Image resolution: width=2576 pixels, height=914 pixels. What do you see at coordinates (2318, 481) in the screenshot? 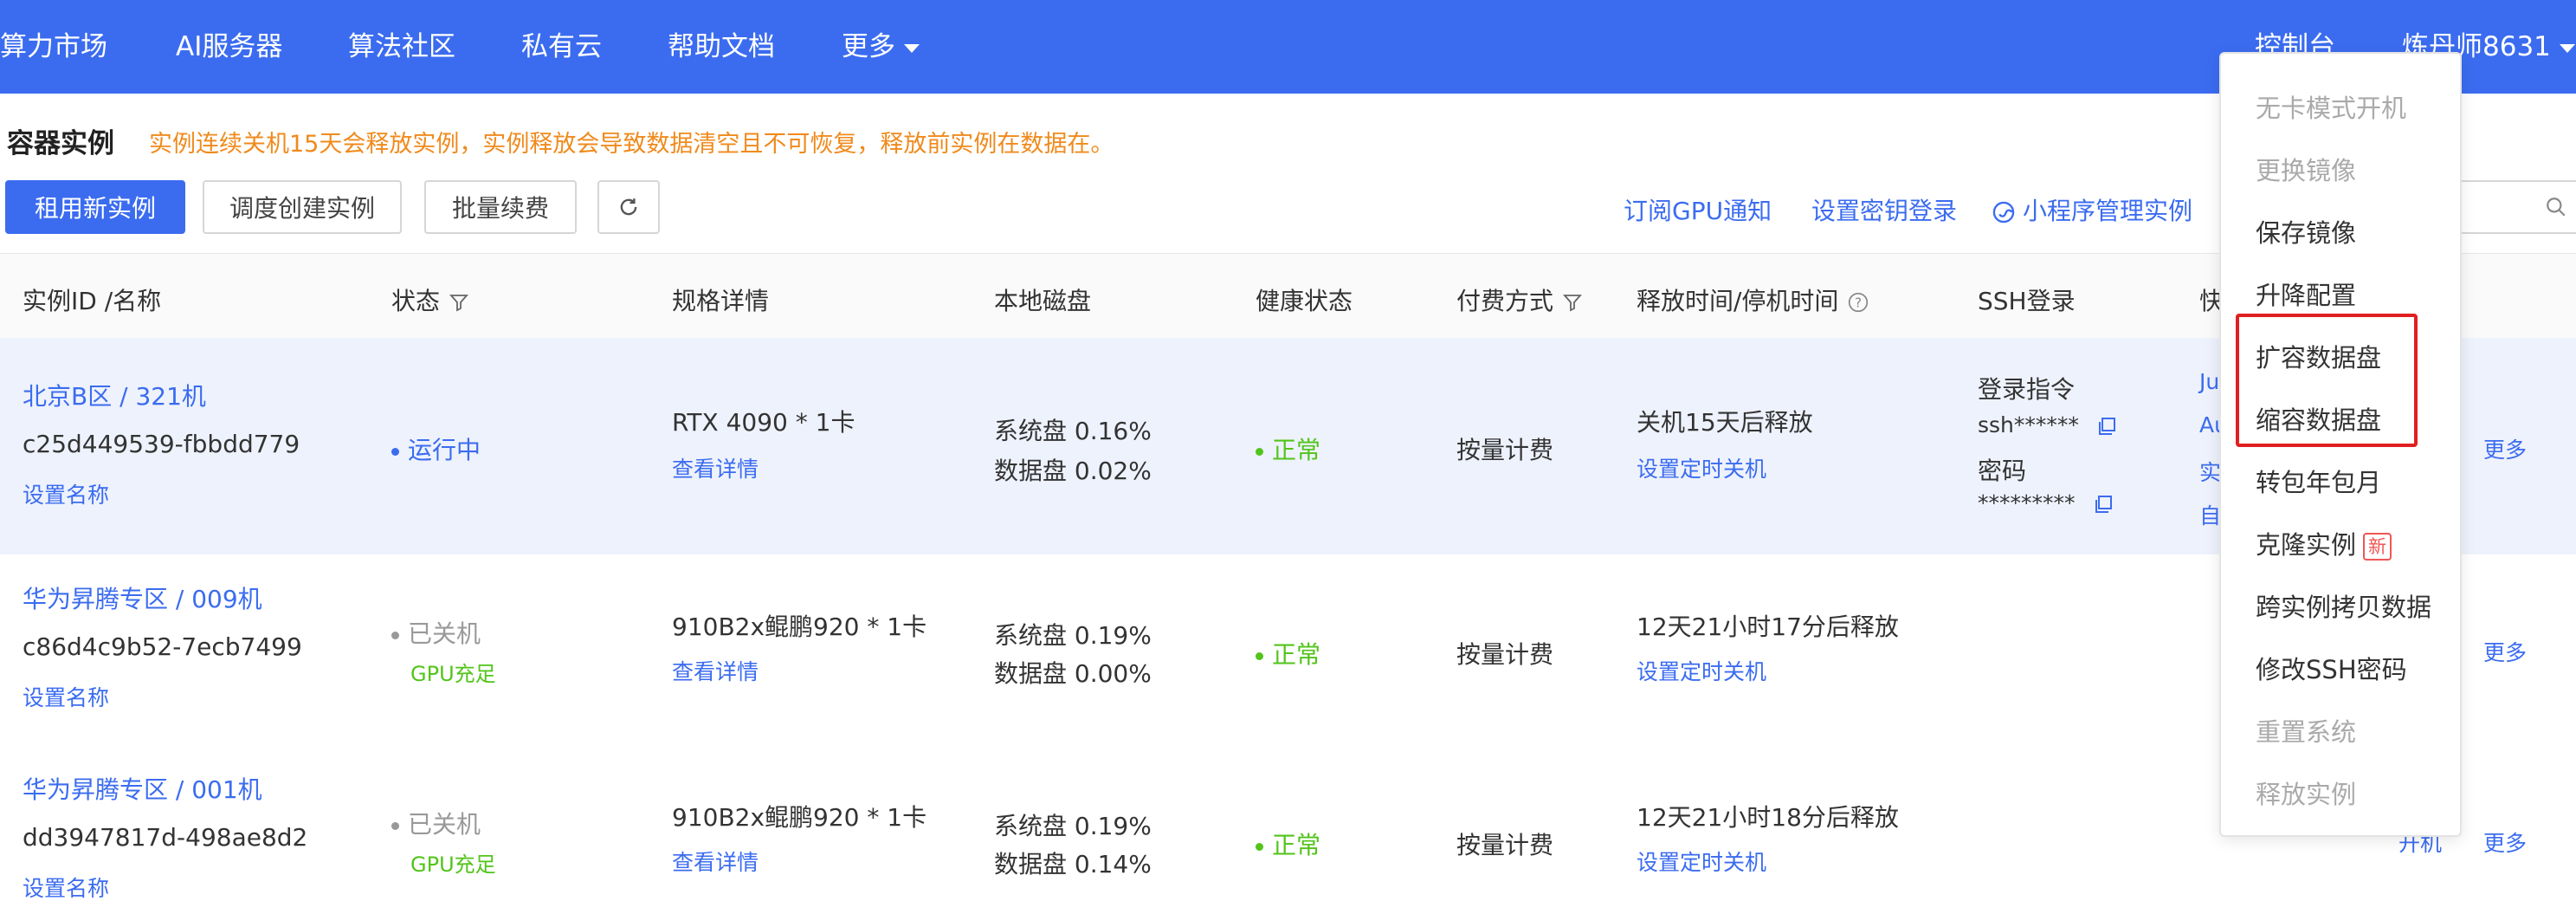
I see `menu-item-convert-subscription: 转包年包月` at bounding box center [2318, 481].